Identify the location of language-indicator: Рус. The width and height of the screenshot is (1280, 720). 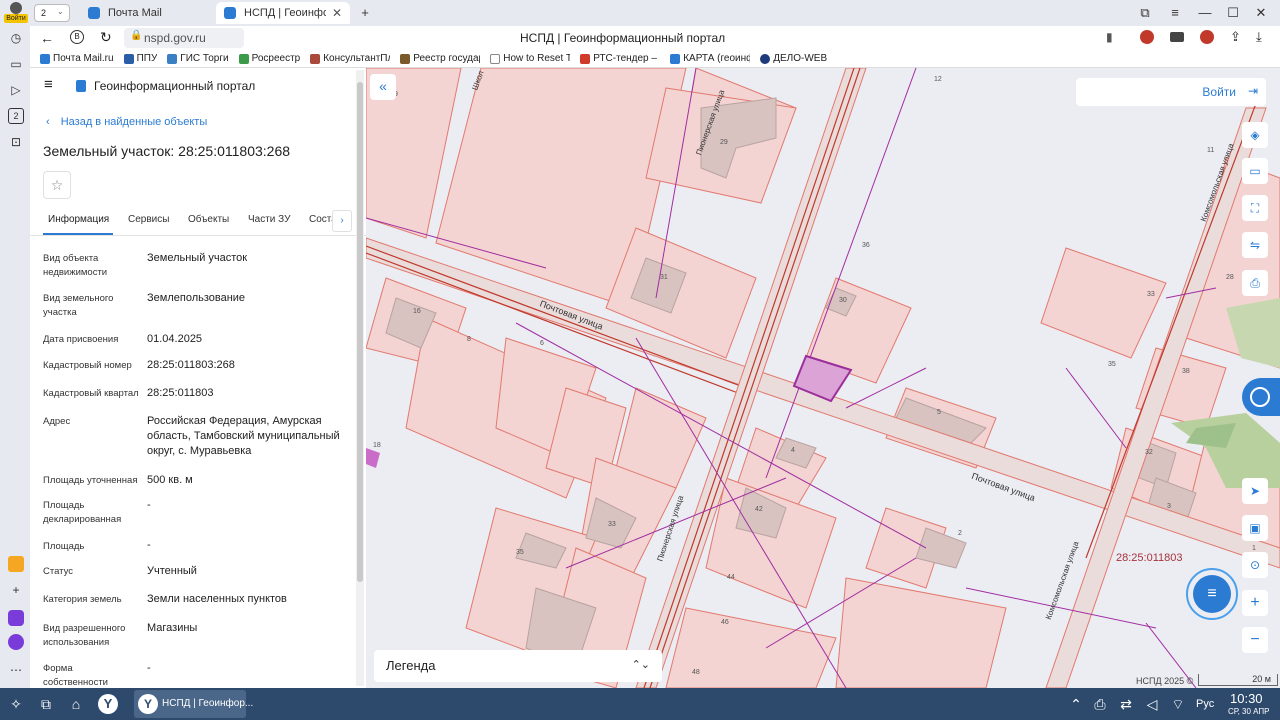
(1205, 704).